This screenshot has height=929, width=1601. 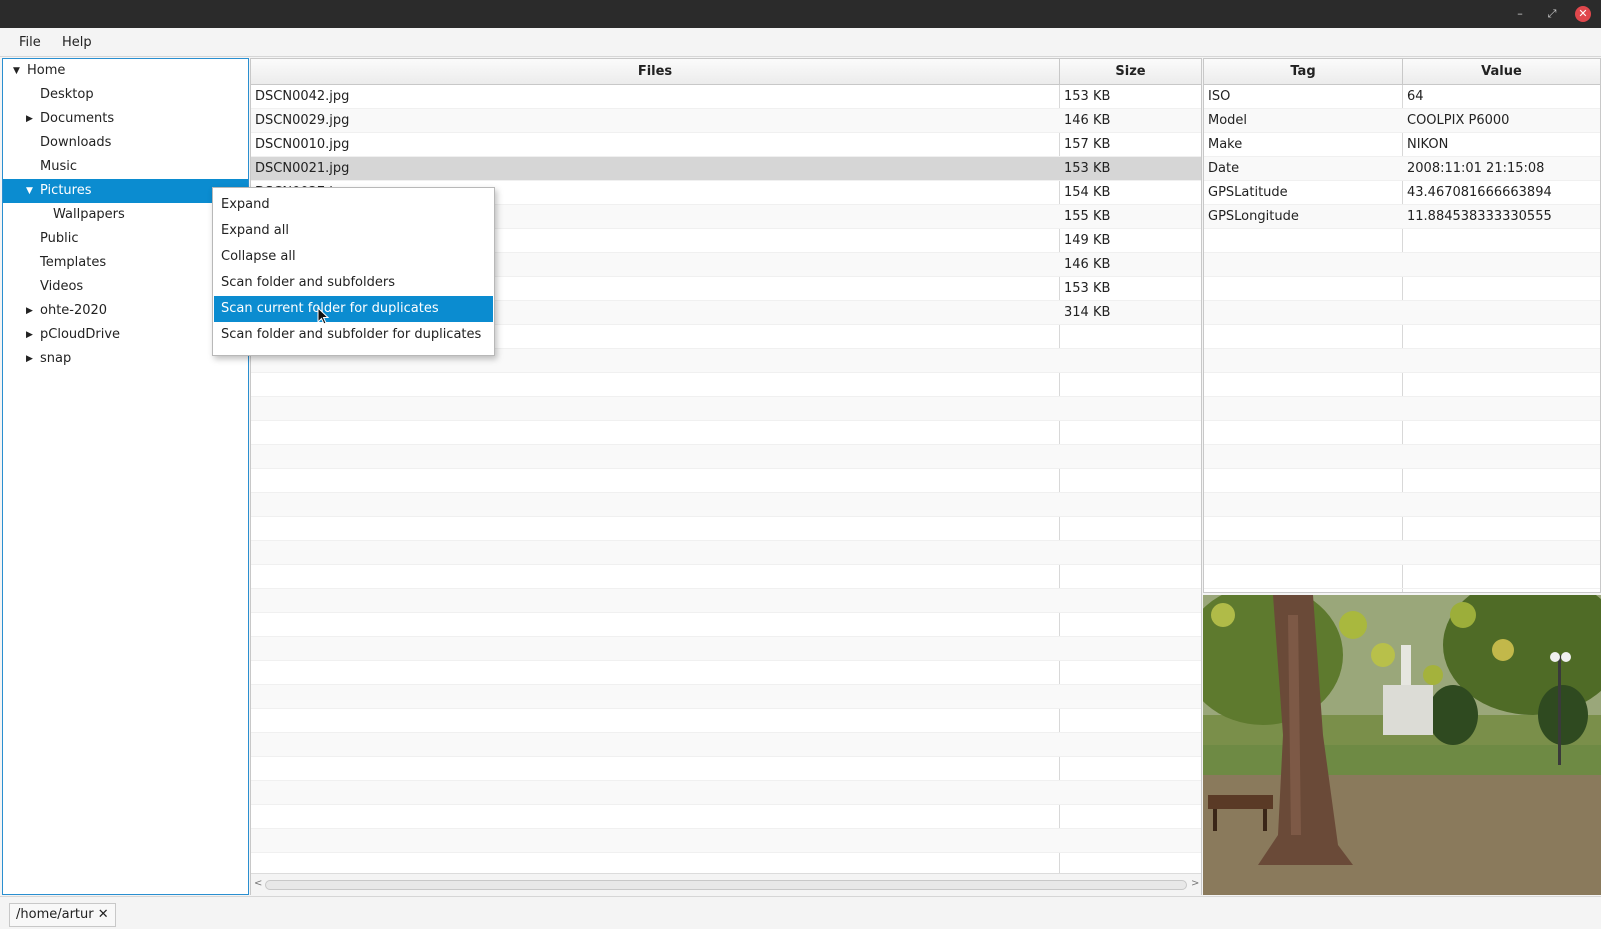 I want to click on mouse-cursor-icon, so click(x=323, y=316).